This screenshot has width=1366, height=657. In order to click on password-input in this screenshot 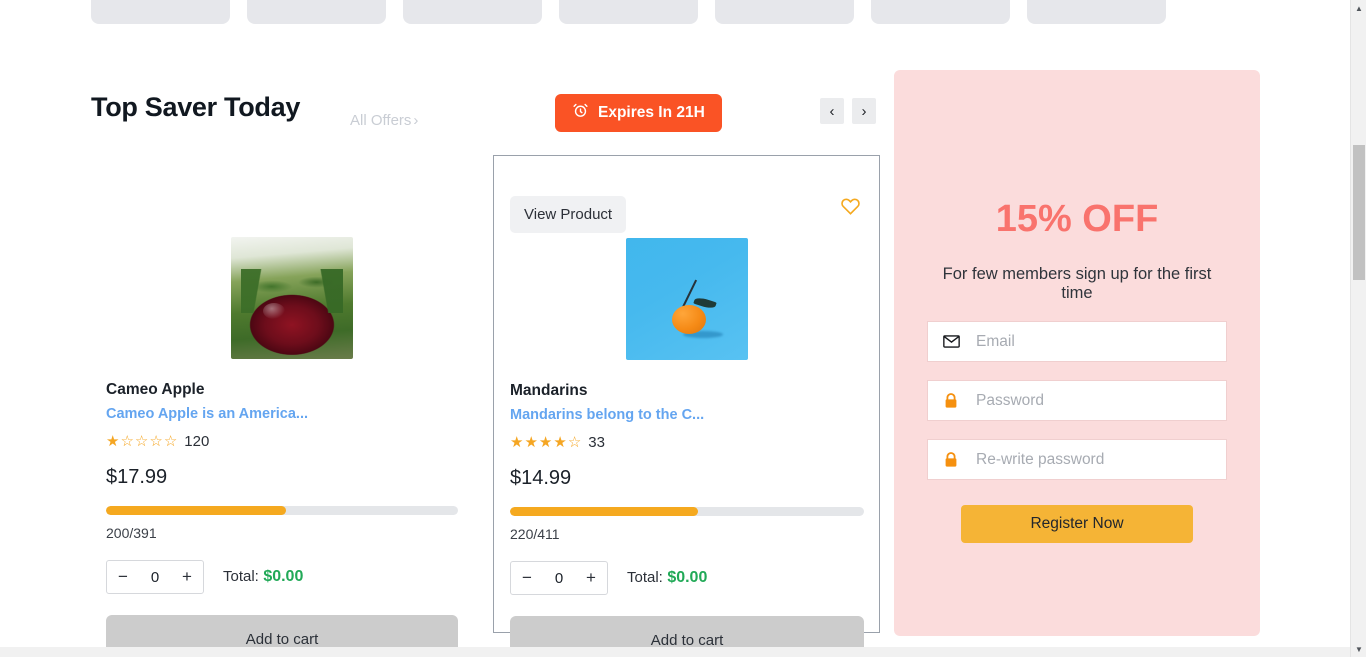, I will do `click(1094, 400)`.